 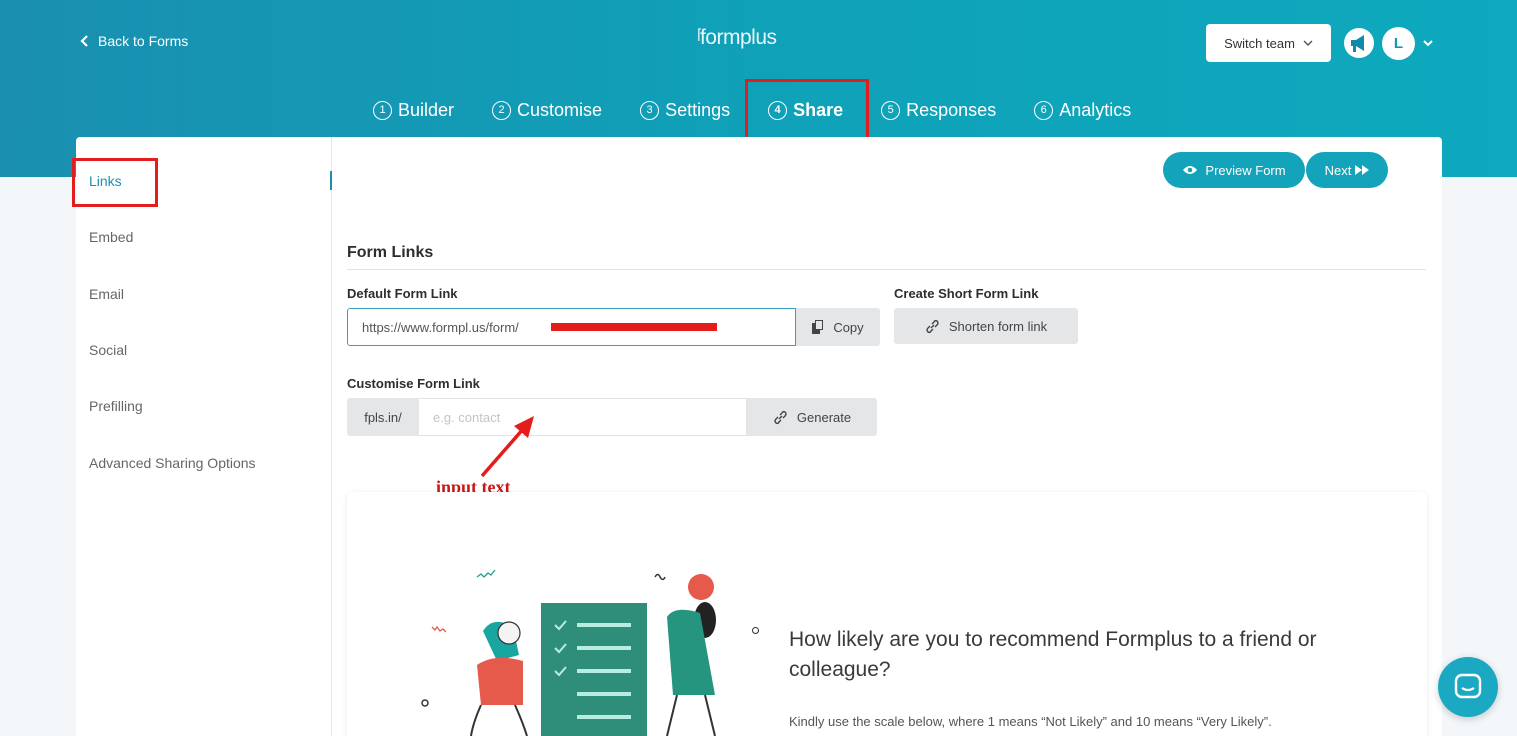 I want to click on step-label: Customise, so click(x=560, y=109).